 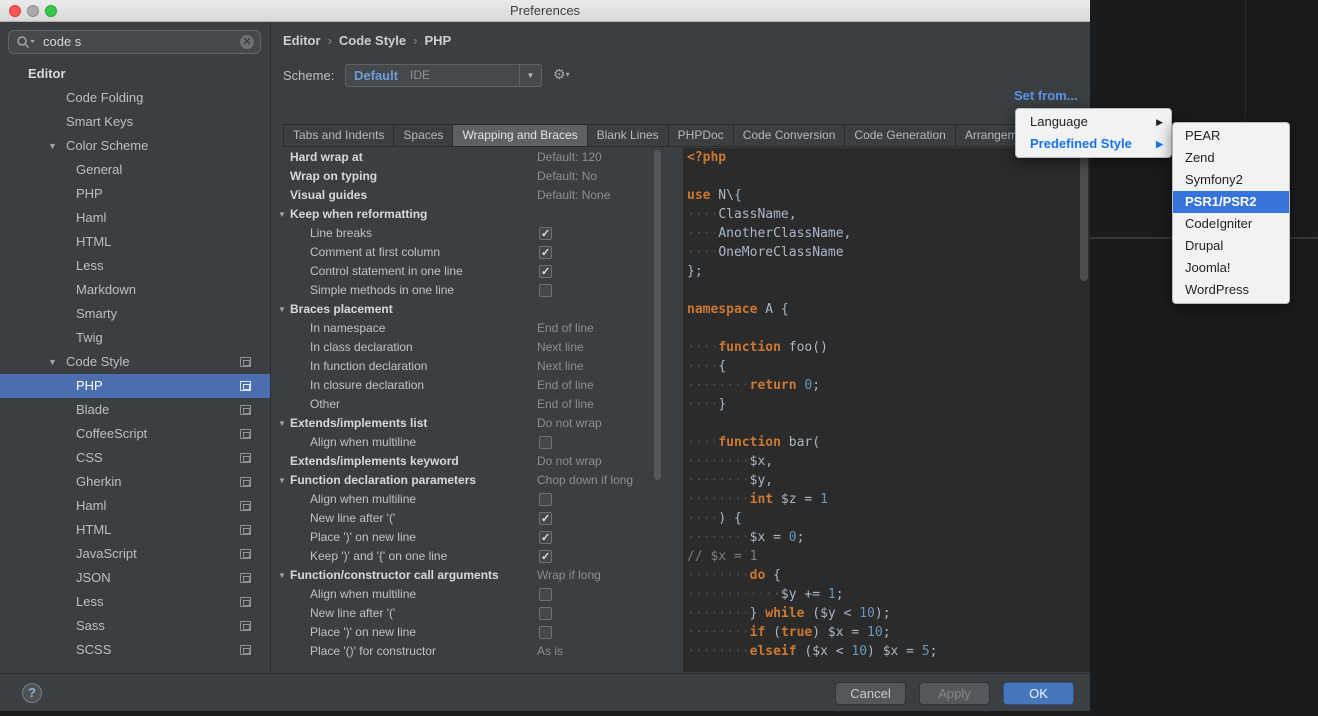 What do you see at coordinates (89, 193) in the screenshot?
I see `sidebar-item-label: PHP` at bounding box center [89, 193].